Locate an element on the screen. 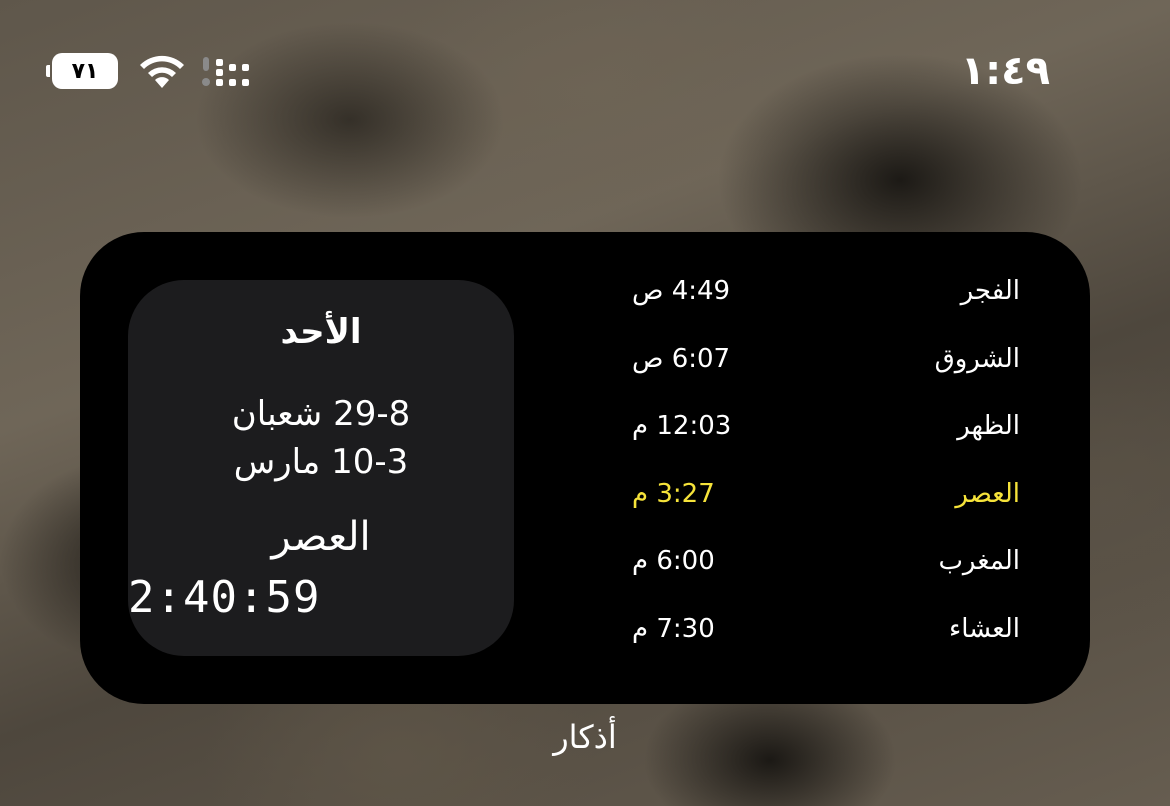  prayer-row-dhuhr: 12:03 م الظهر is located at coordinates (824, 445).